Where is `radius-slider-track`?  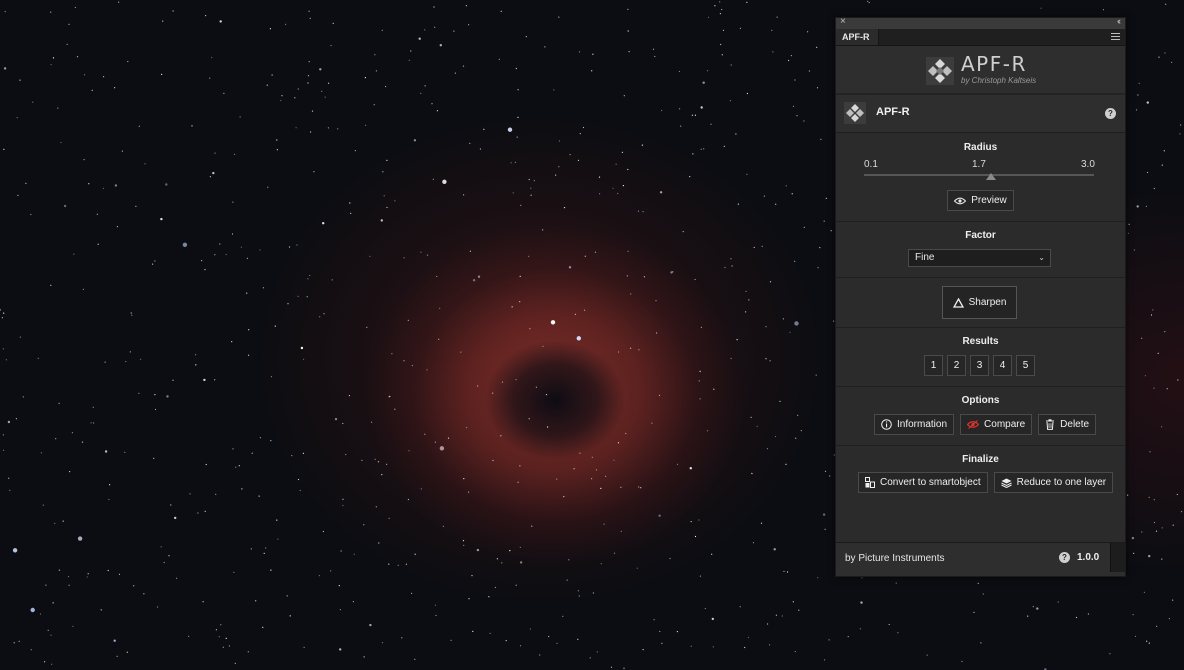 radius-slider-track is located at coordinates (979, 175).